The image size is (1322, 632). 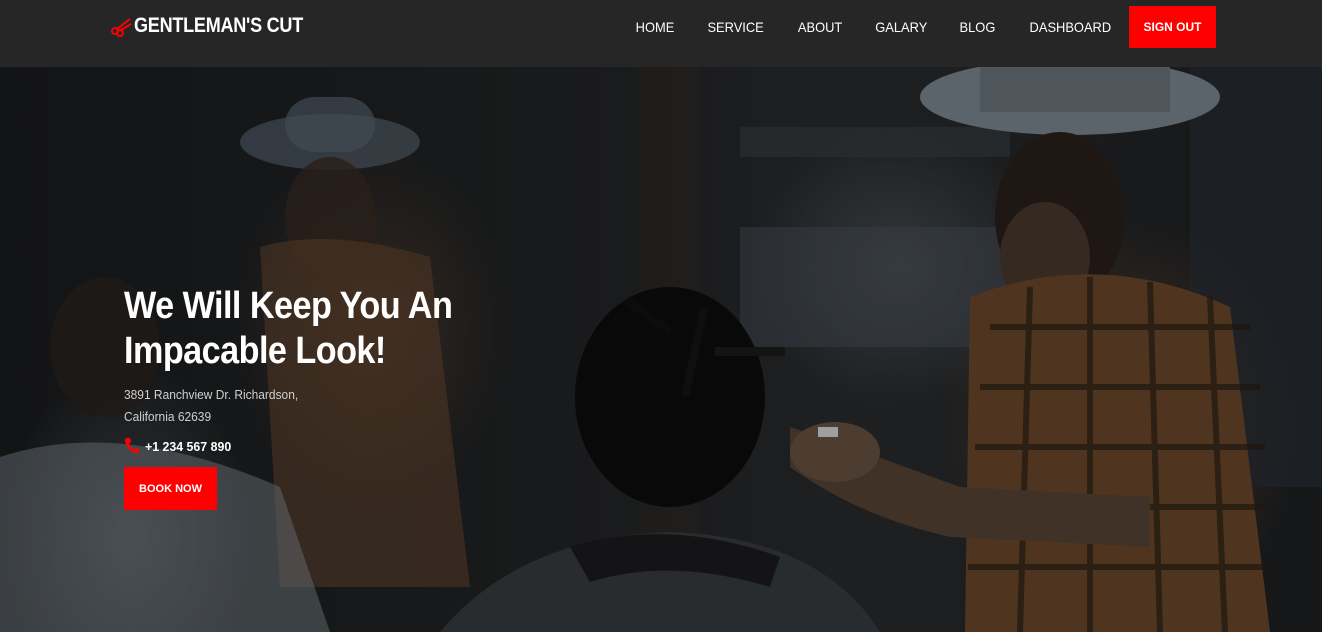 I want to click on nav-blog: BLOG, so click(x=978, y=27).